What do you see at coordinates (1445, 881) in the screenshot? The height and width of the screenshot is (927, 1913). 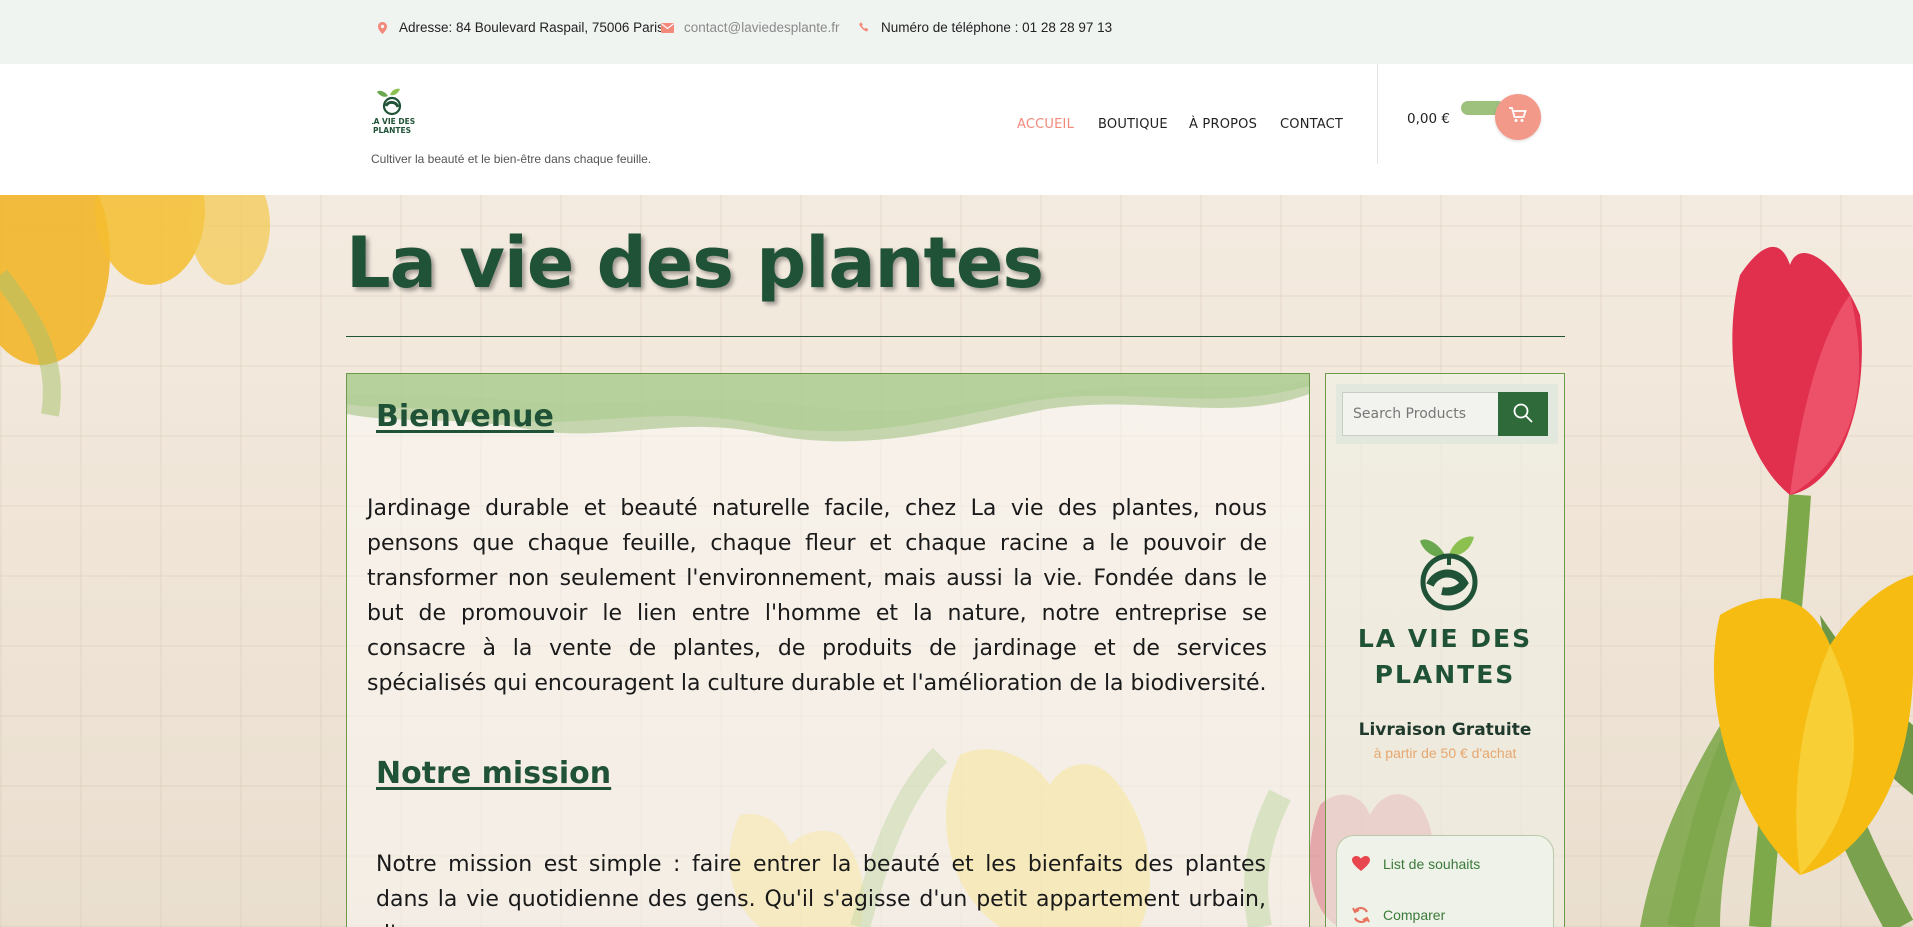 I see `wishlist-compare-box: List de souhaits Comparer` at bounding box center [1445, 881].